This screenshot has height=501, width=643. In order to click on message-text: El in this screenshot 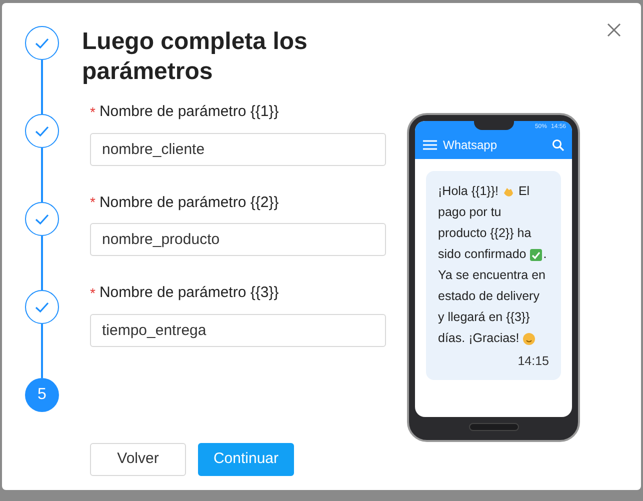, I will do `click(524, 191)`.